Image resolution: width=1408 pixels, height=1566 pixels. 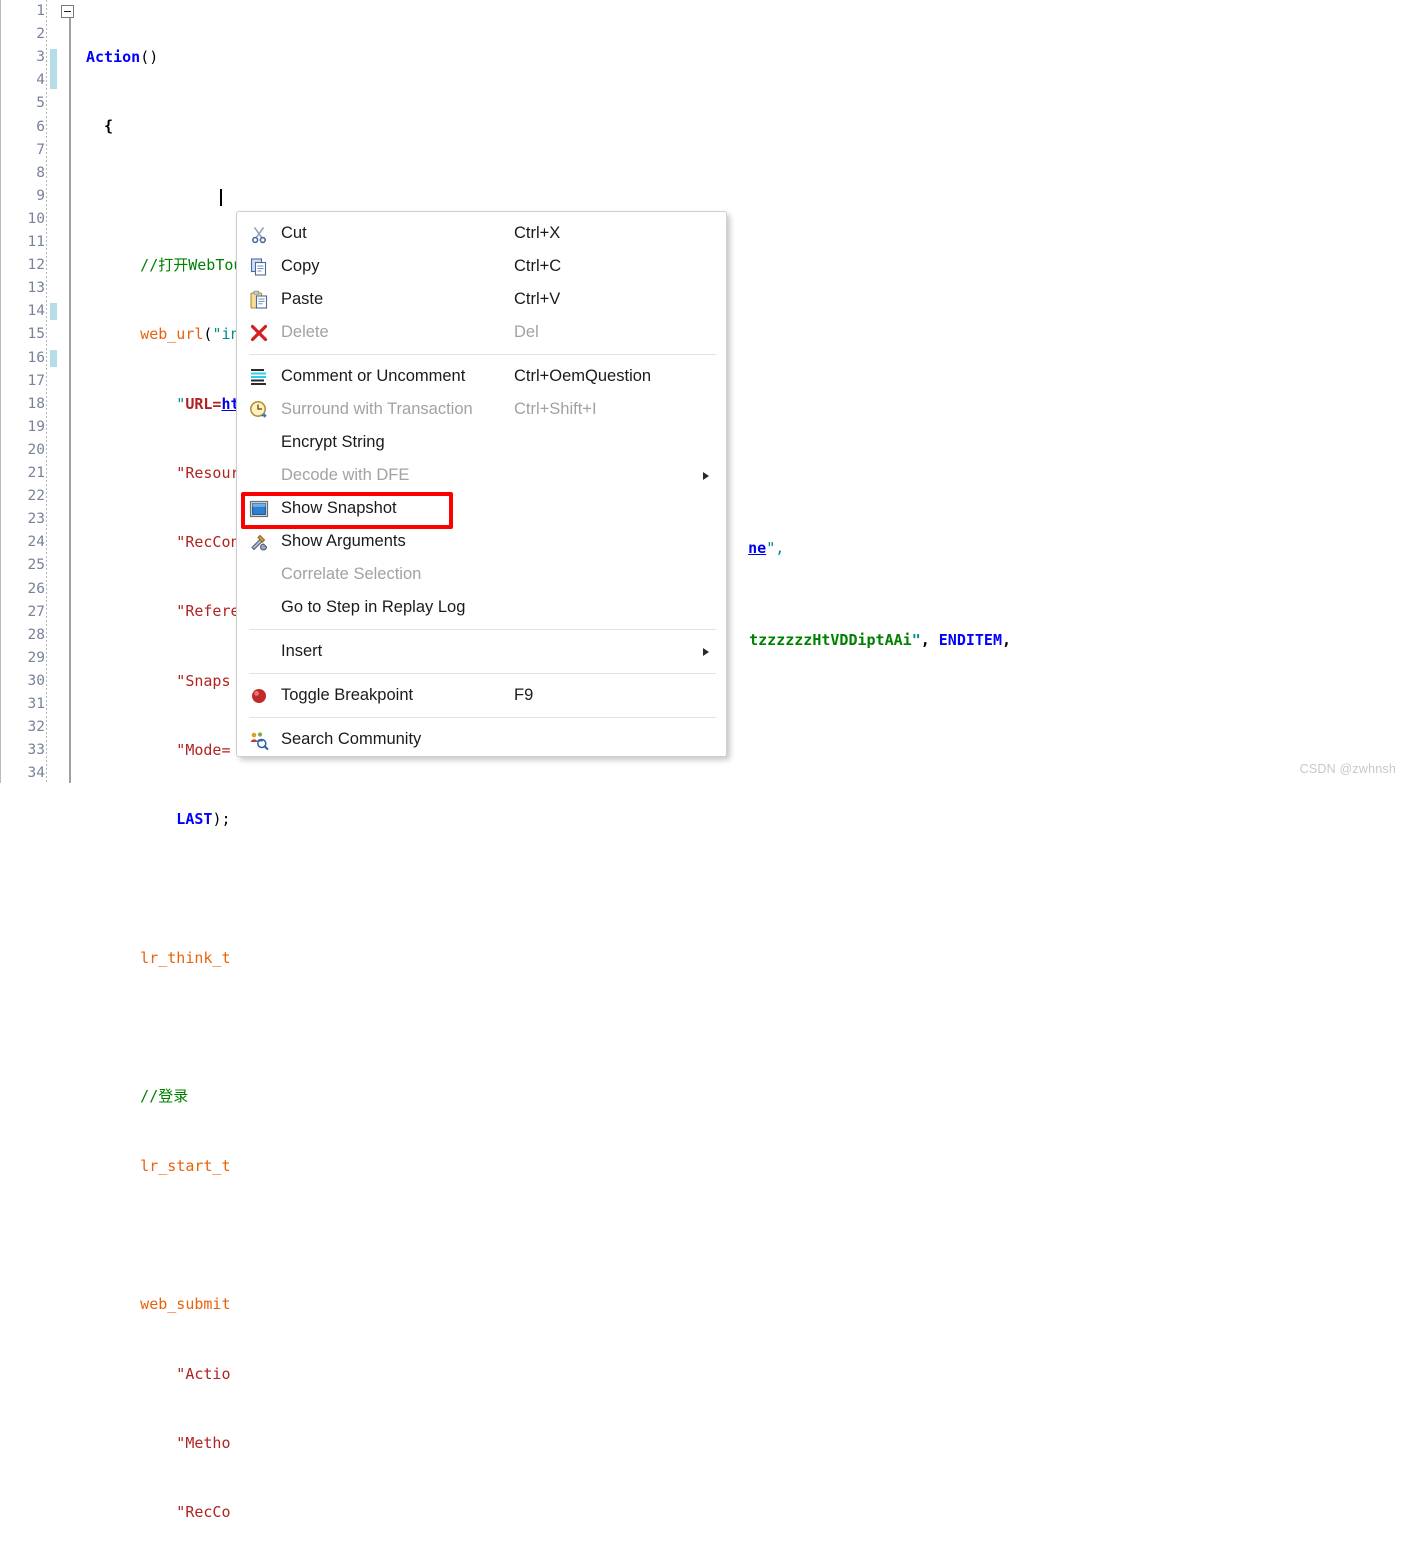 I want to click on line-number: 6, so click(x=40, y=126).